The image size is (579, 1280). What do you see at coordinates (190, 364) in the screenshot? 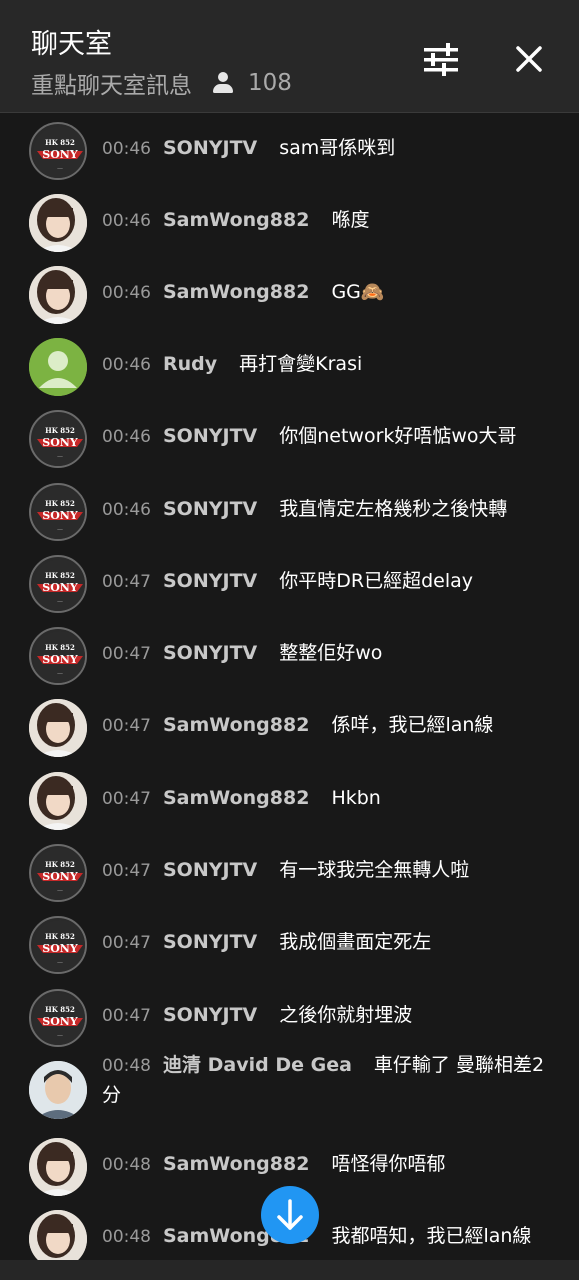
I see `message-author: Rudy` at bounding box center [190, 364].